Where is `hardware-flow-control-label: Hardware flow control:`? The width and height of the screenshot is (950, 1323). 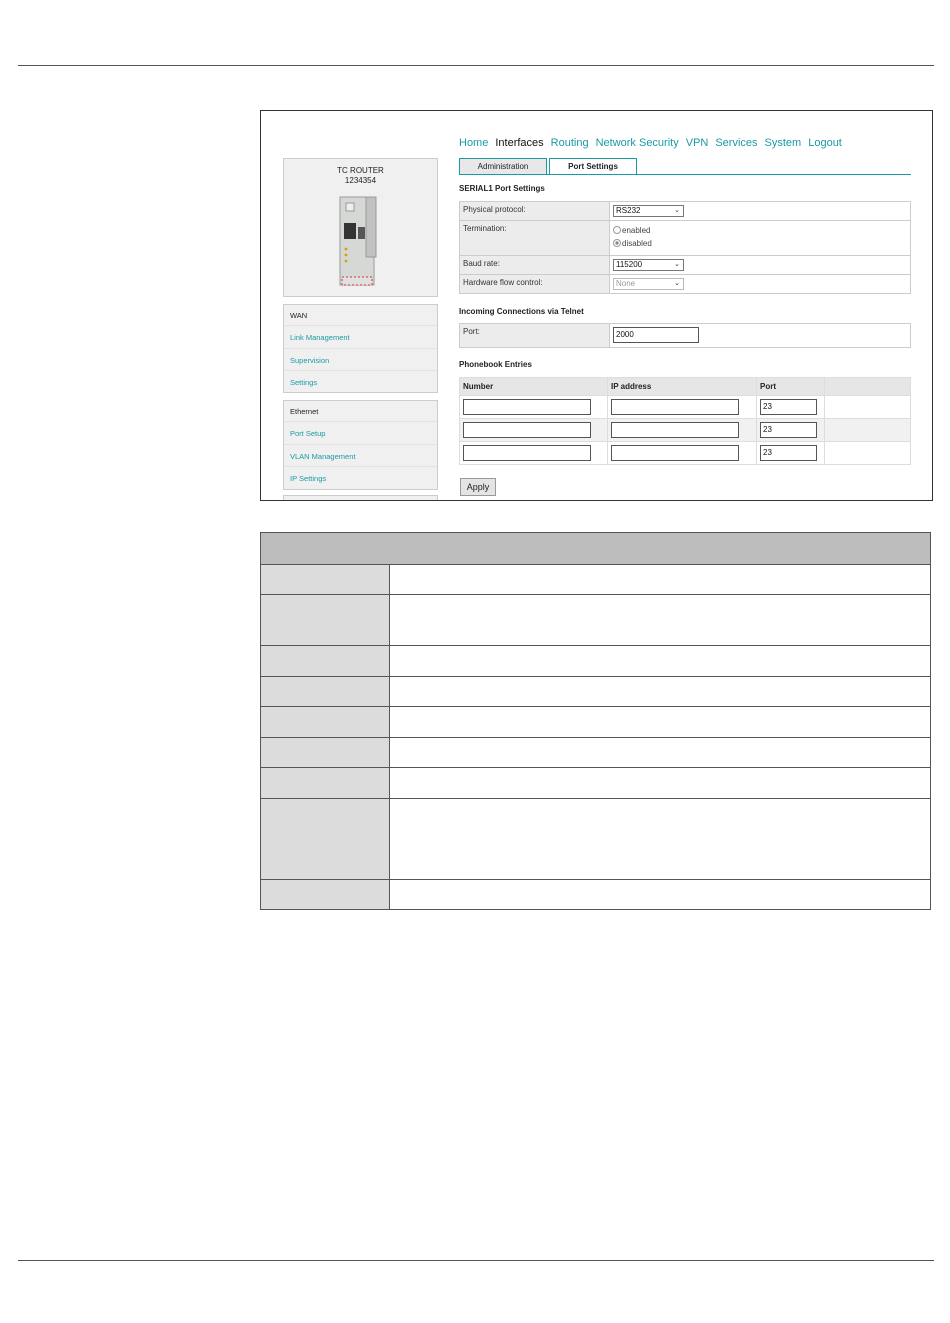 hardware-flow-control-label: Hardware flow control: is located at coordinates (534, 284).